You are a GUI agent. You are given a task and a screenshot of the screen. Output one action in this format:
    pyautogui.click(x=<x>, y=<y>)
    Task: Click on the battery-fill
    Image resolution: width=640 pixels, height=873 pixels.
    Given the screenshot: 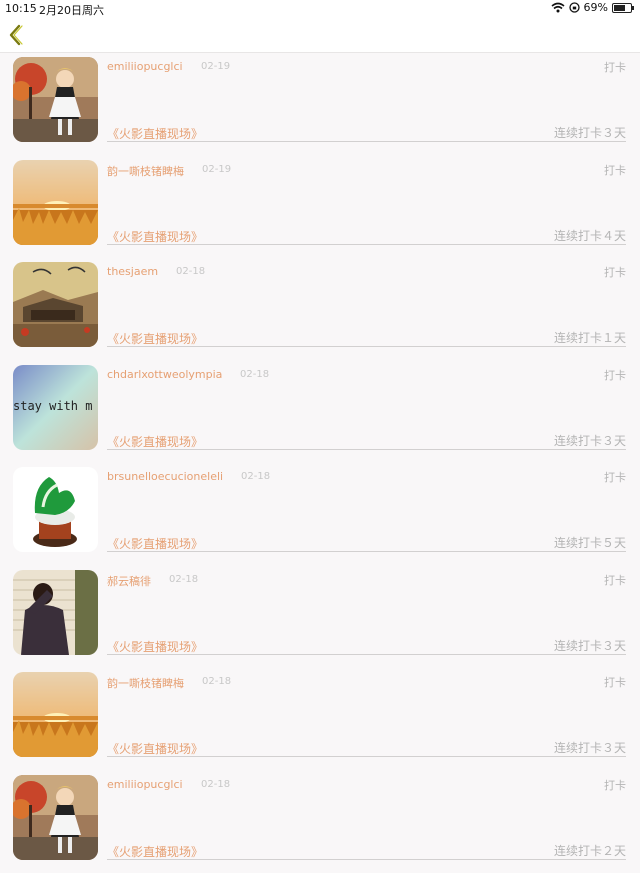 What is the action you would take?
    pyautogui.click(x=619, y=8)
    